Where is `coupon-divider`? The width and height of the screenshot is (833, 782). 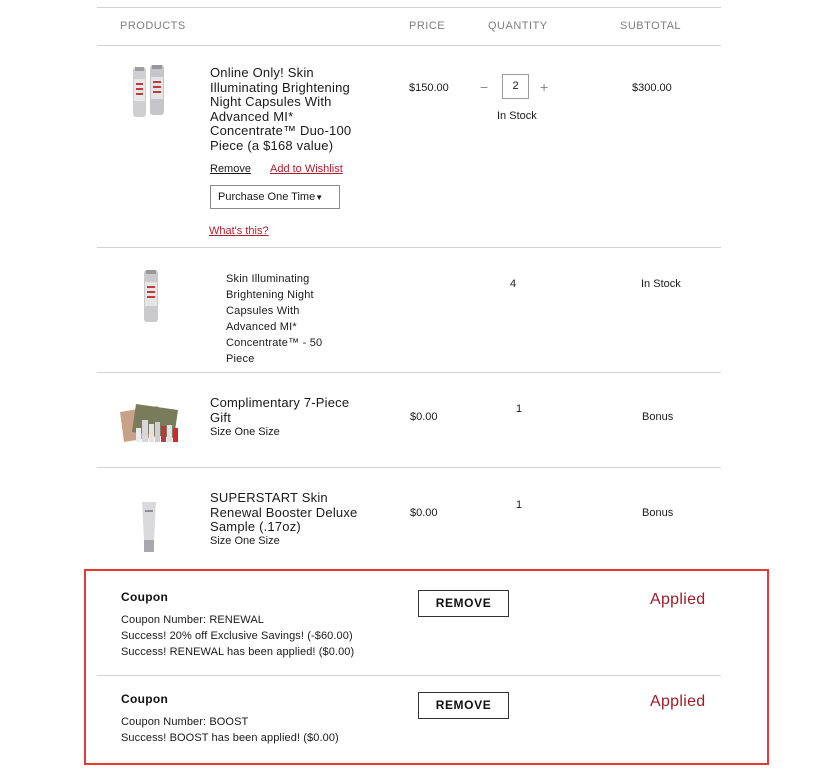
coupon-divider is located at coordinates (409, 675).